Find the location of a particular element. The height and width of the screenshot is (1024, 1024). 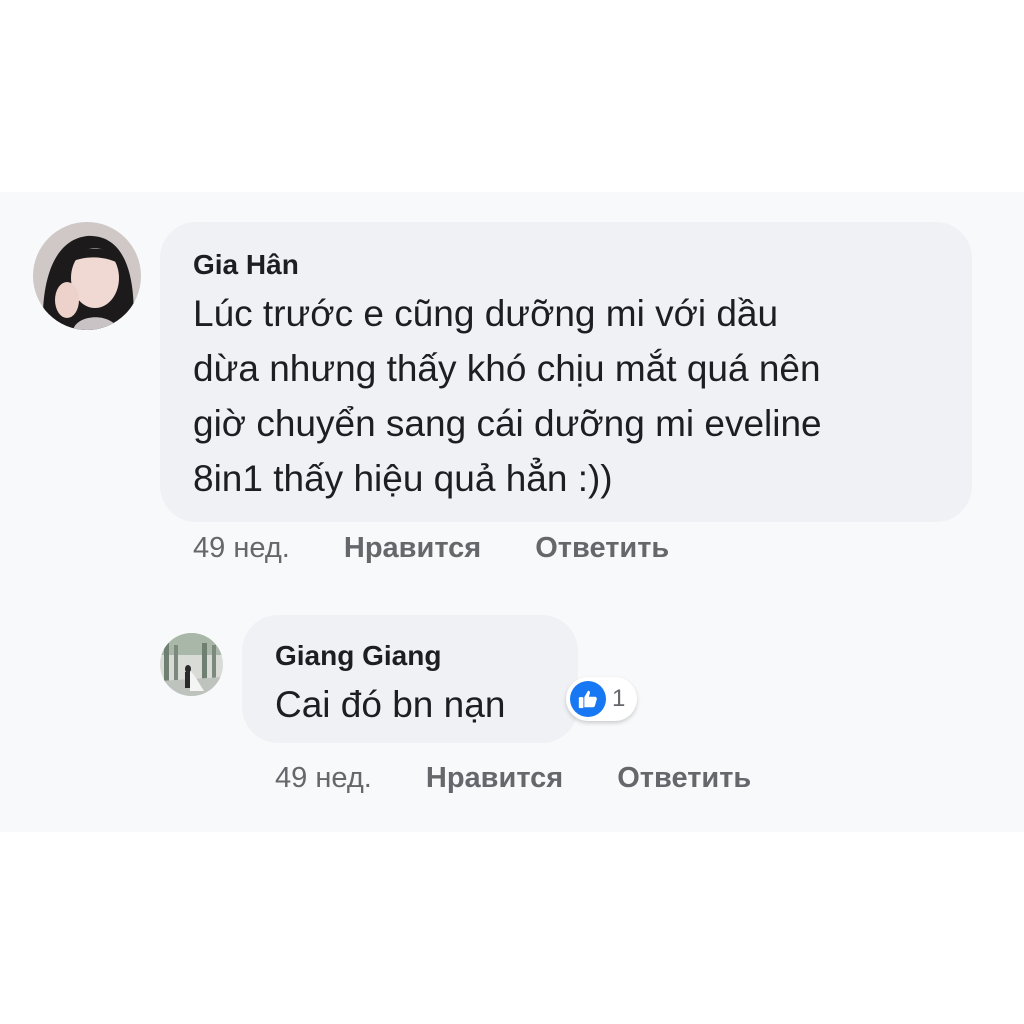

comment-actions: 49 нед. Нравится Ответить is located at coordinates (431, 548).